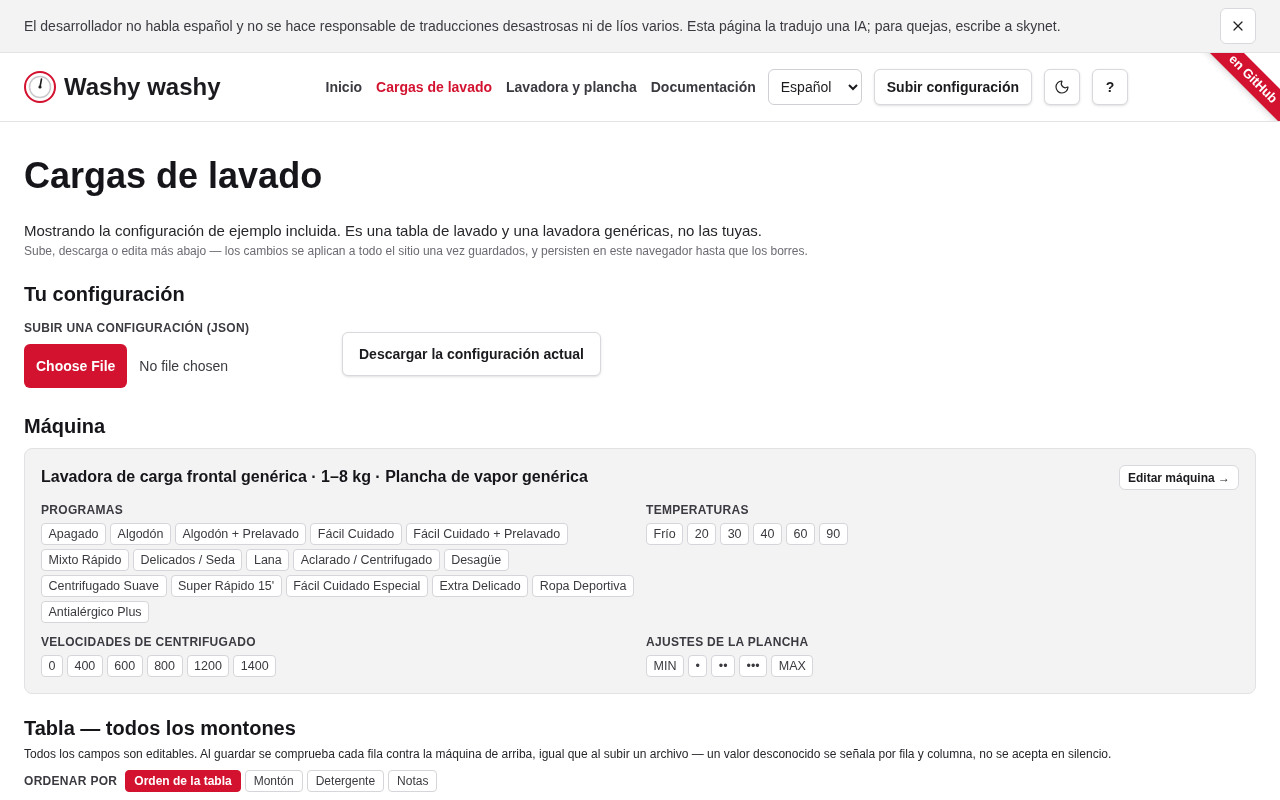 The width and height of the screenshot is (1280, 800). What do you see at coordinates (476, 560) in the screenshot?
I see `option-tag: Desagüe` at bounding box center [476, 560].